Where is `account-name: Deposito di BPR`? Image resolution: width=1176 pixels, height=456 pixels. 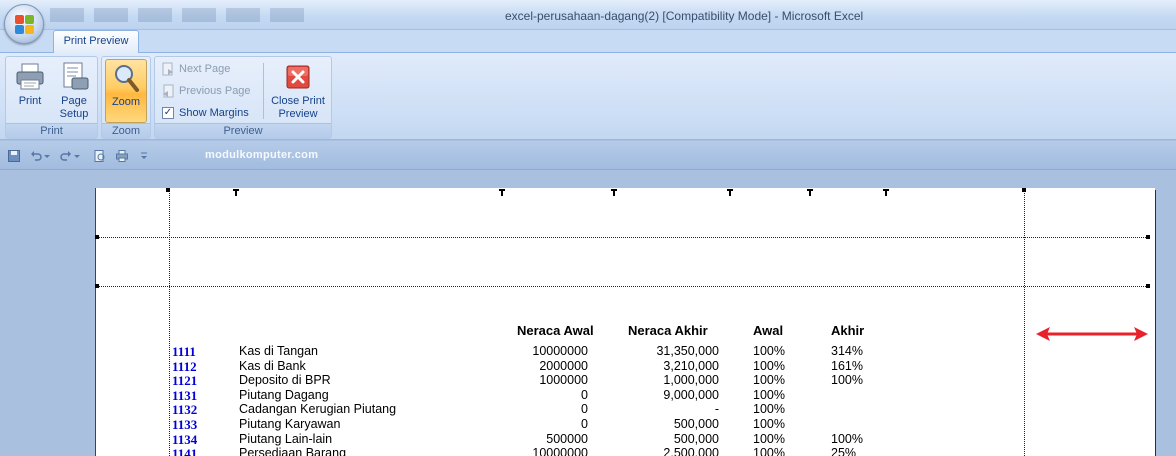 account-name: Deposito di BPR is located at coordinates (285, 380).